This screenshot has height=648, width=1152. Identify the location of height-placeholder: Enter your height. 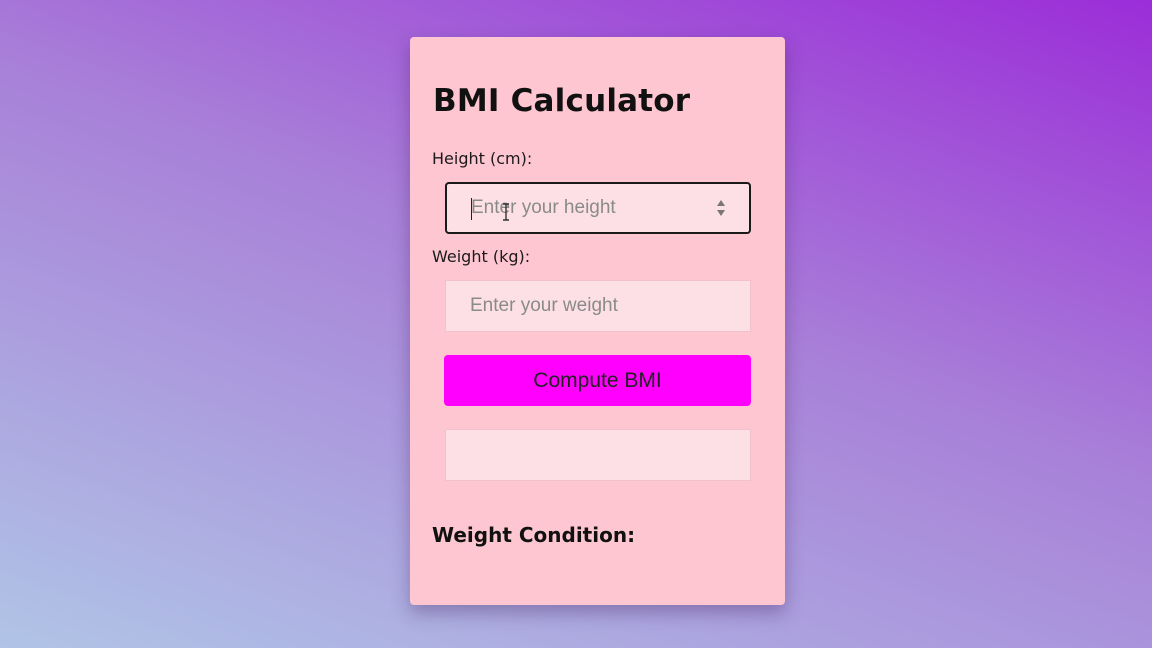
(543, 207).